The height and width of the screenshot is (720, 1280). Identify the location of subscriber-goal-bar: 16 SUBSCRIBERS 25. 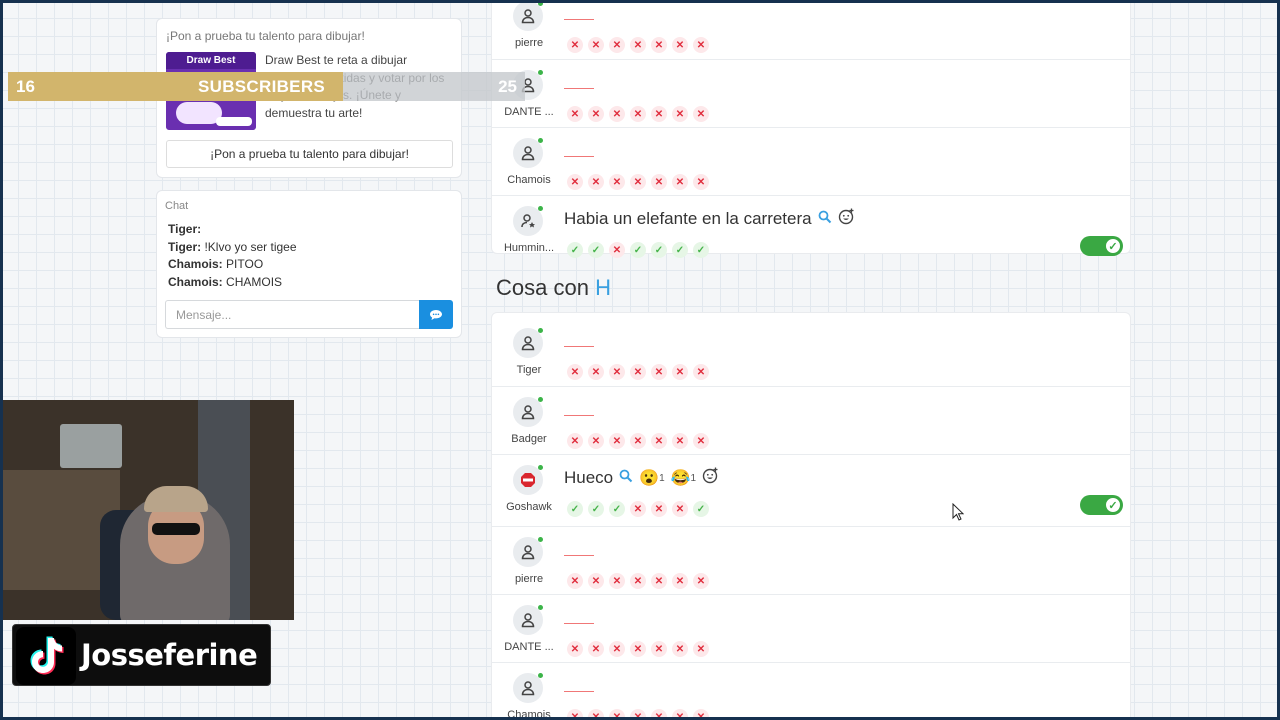
(266, 86).